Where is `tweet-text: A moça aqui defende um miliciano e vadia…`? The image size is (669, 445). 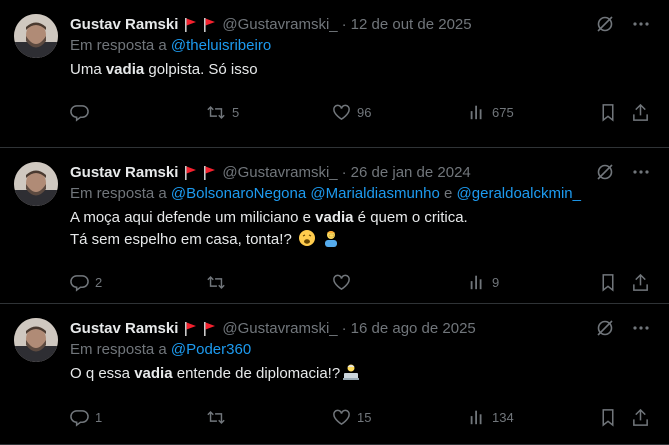
tweet-text: A moça aqui defende um miliciano e vadia… is located at coordinates (361, 229).